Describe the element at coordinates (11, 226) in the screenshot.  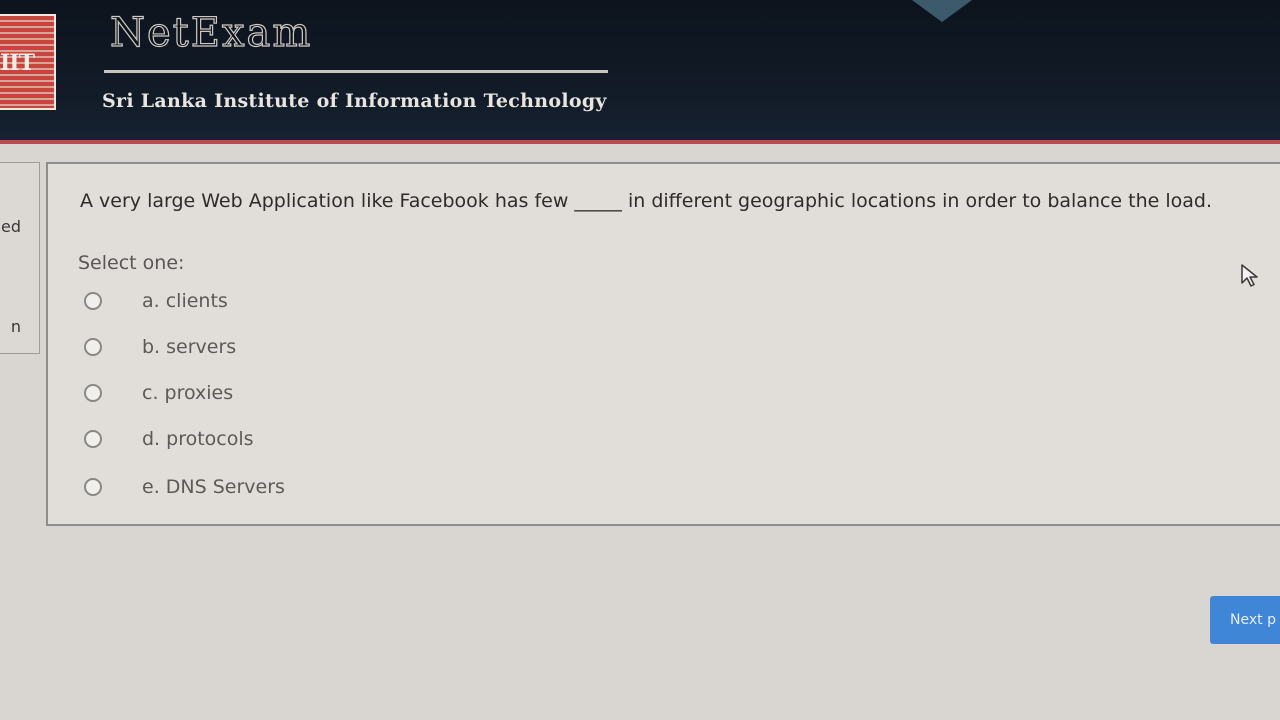
I see `nav-fragment-top: ed` at that location.